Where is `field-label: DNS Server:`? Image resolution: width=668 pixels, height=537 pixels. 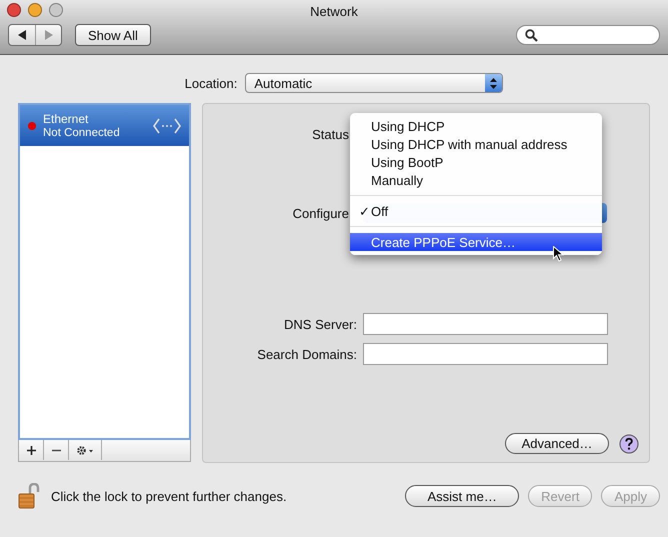 field-label: DNS Server: is located at coordinates (320, 324).